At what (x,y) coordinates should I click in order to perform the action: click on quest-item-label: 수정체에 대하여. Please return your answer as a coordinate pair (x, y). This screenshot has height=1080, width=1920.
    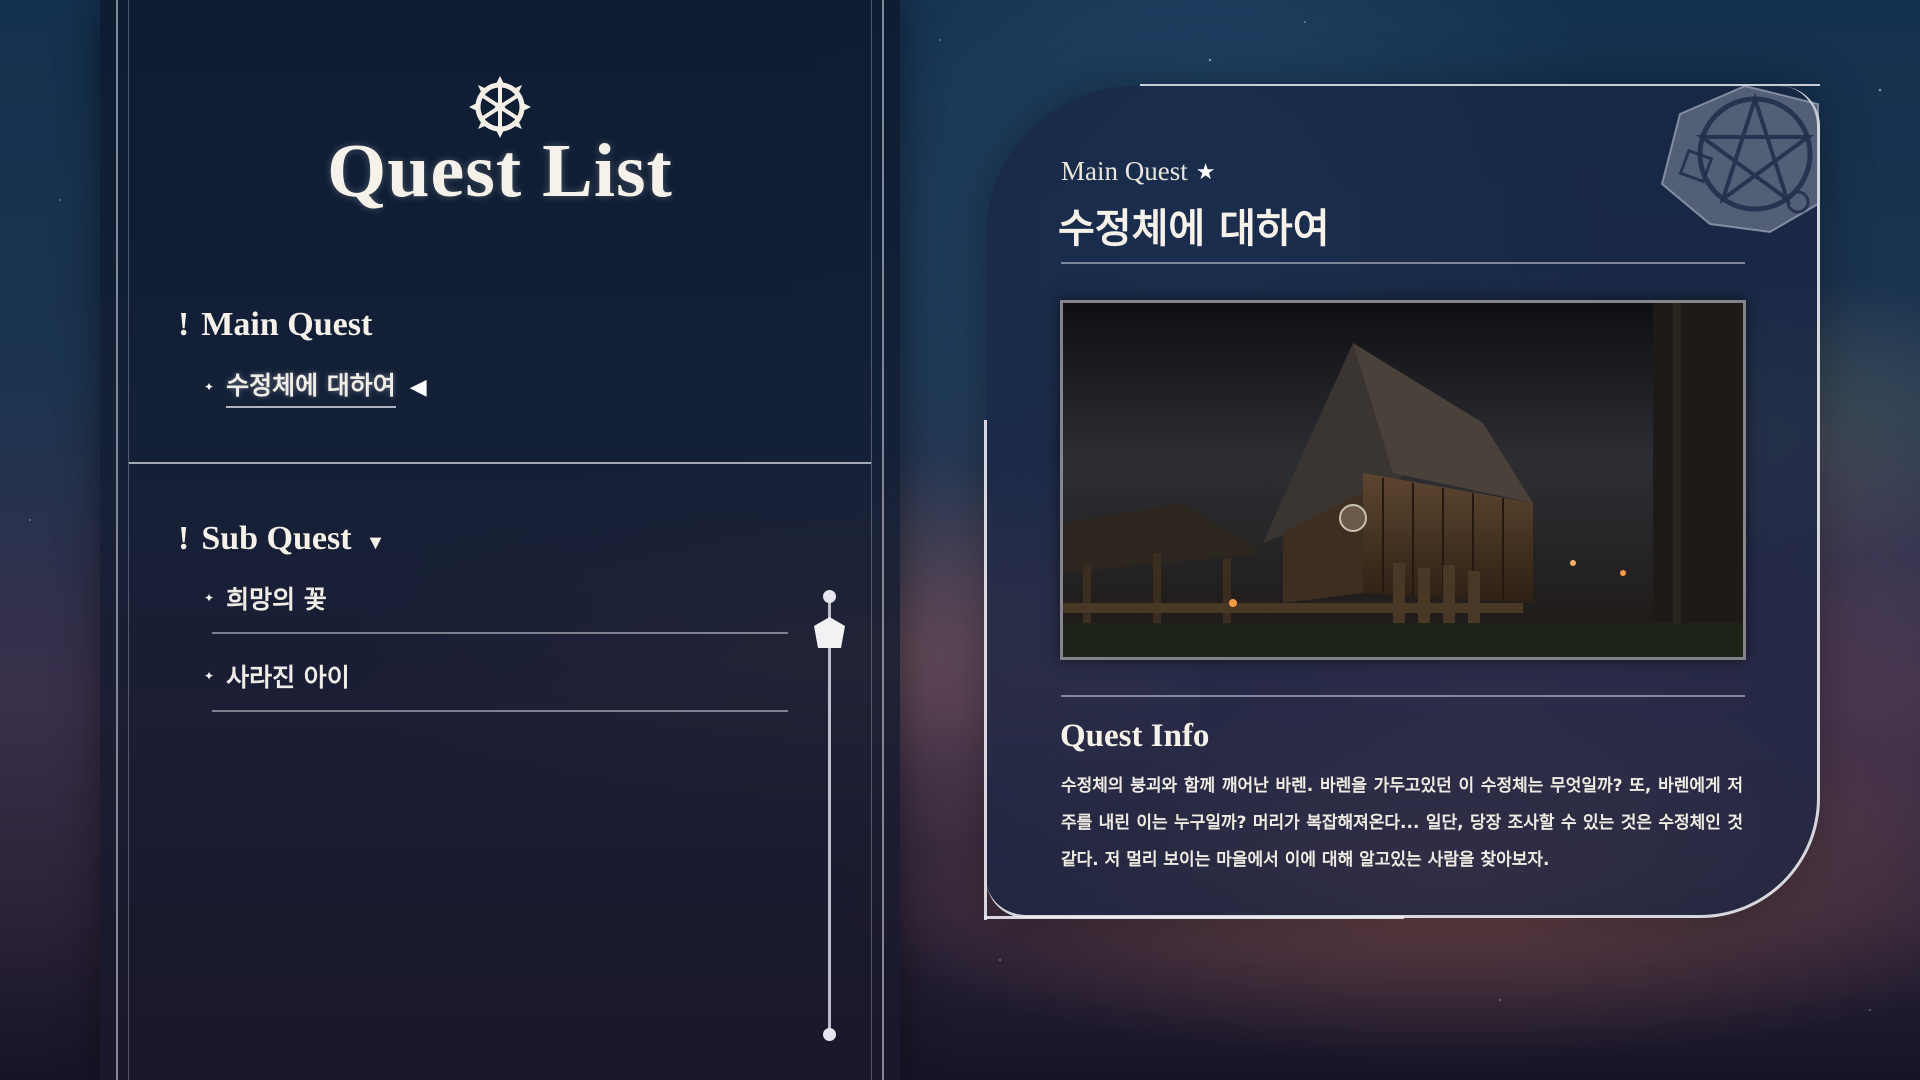
    Looking at the image, I should click on (311, 387).